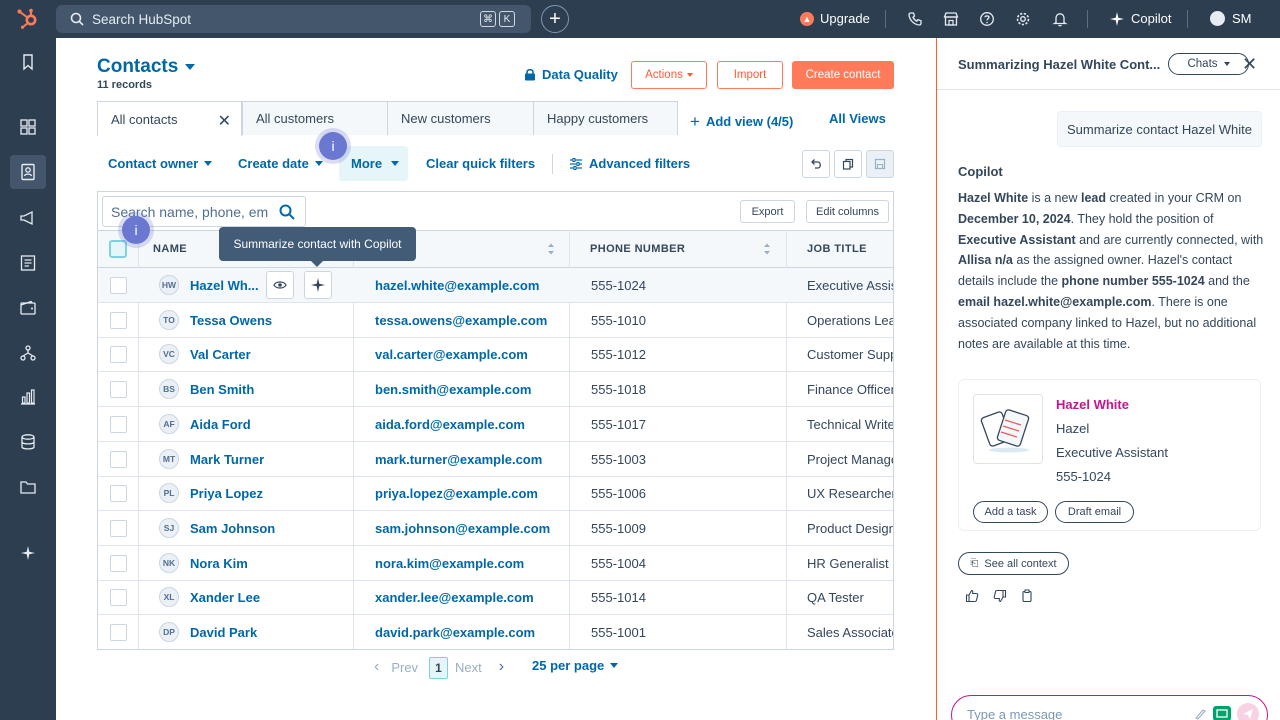 This screenshot has height=720, width=1280. Describe the element at coordinates (972, 596) in the screenshot. I see `thumbs-up-icon` at that location.